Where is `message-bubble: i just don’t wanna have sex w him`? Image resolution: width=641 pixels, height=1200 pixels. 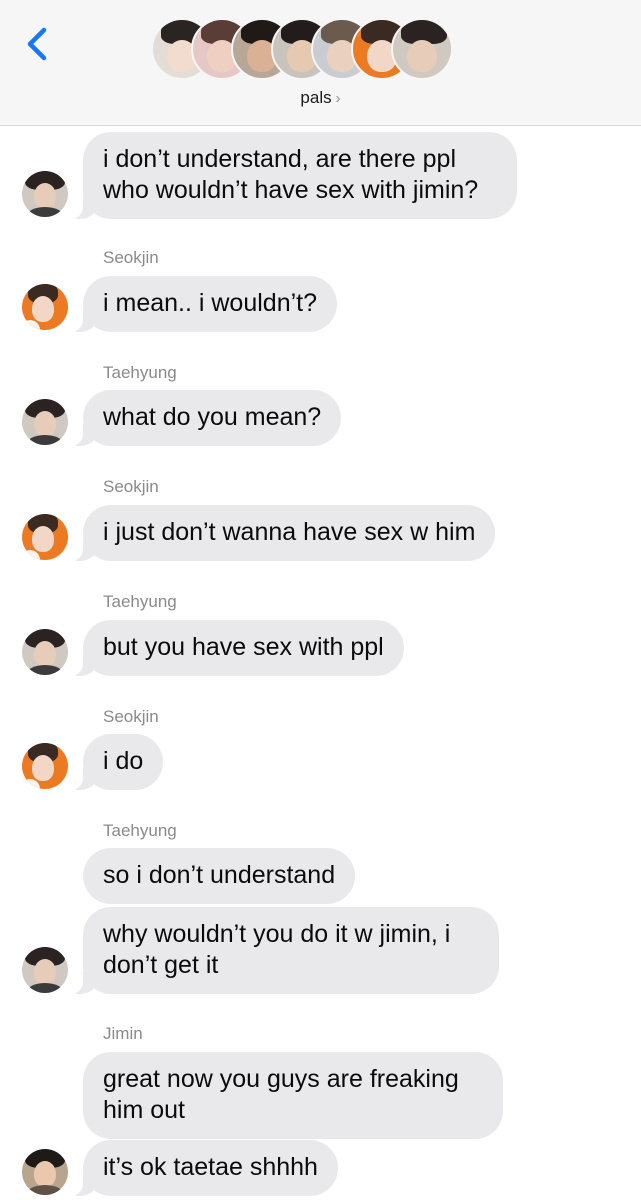 message-bubble: i just don’t wanna have sex w him is located at coordinates (282, 533).